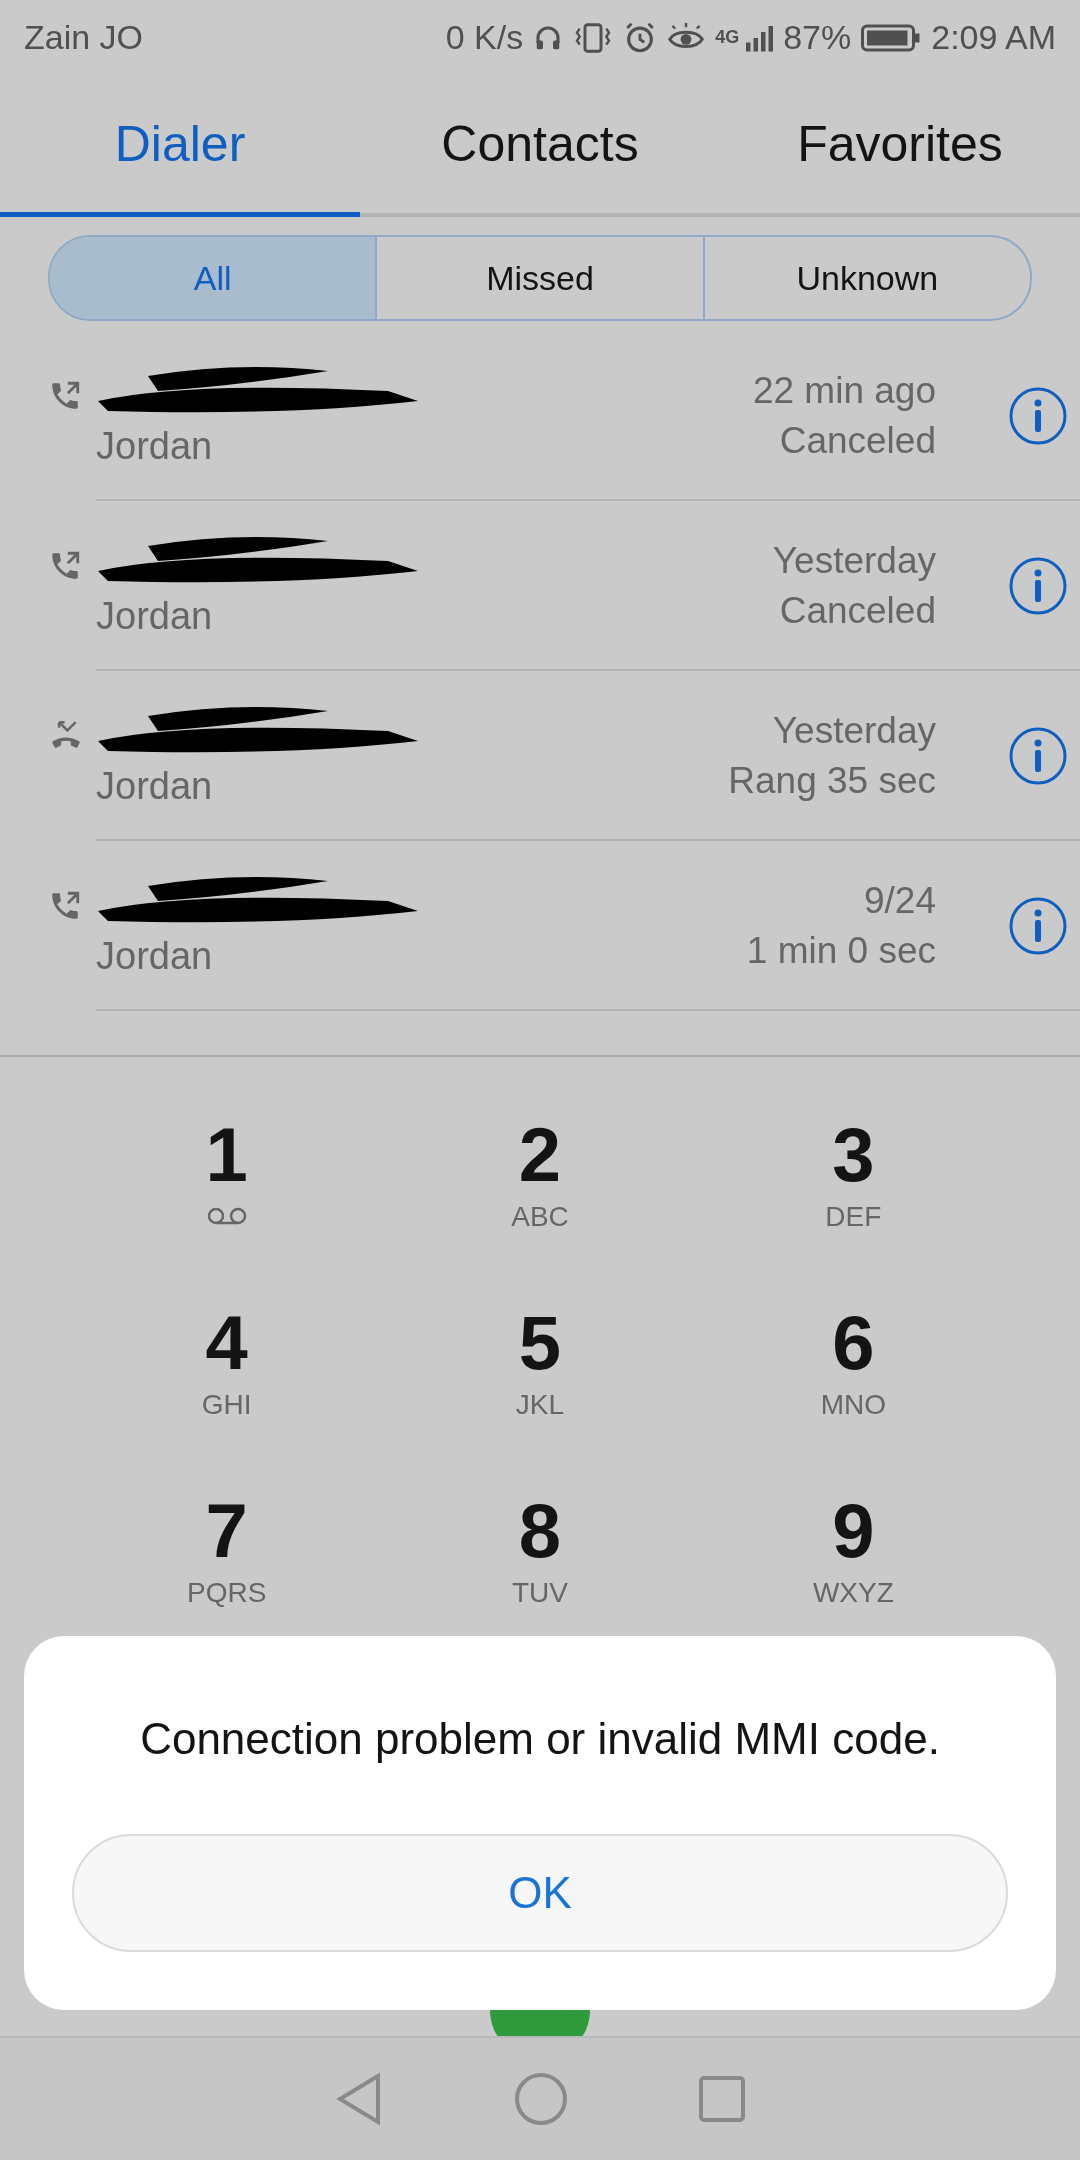  Describe the element at coordinates (540, 1217) in the screenshot. I see `keypad-letters: ABC` at that location.